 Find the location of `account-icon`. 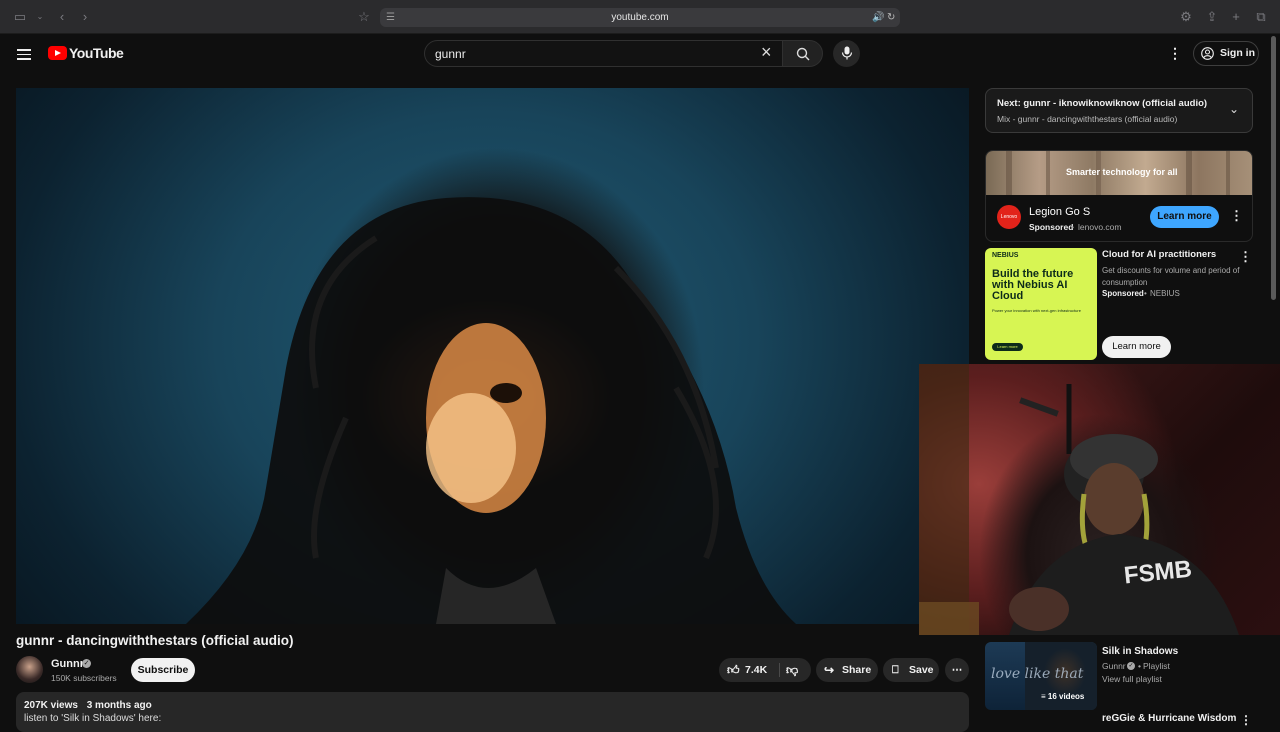

account-icon is located at coordinates (1207, 53).